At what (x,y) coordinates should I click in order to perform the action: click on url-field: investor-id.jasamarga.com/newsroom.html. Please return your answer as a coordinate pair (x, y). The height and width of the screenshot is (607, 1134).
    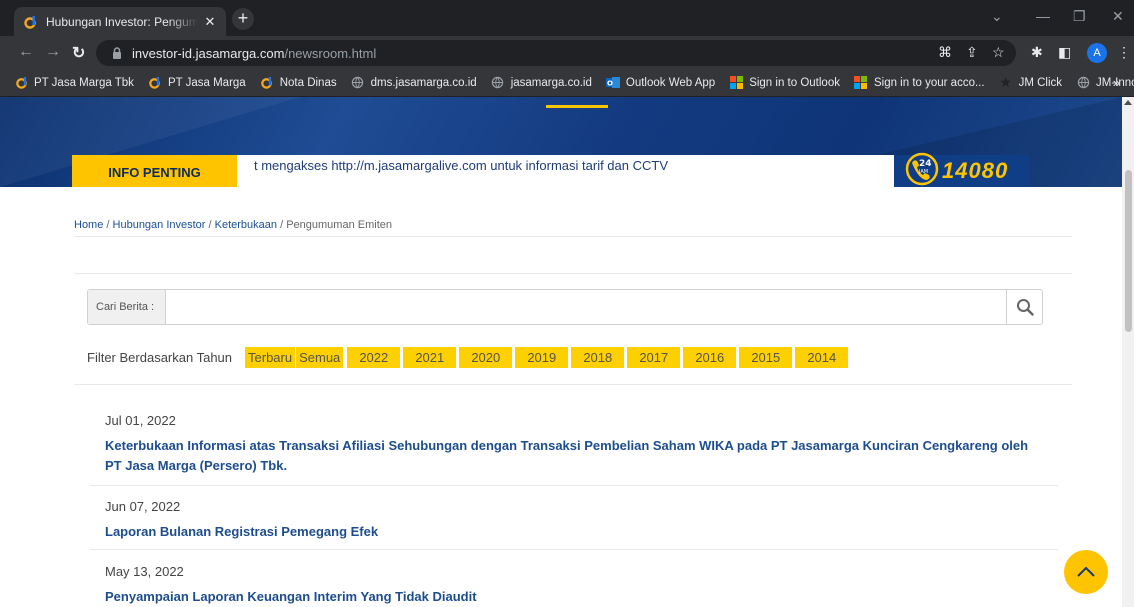
    Looking at the image, I should click on (556, 53).